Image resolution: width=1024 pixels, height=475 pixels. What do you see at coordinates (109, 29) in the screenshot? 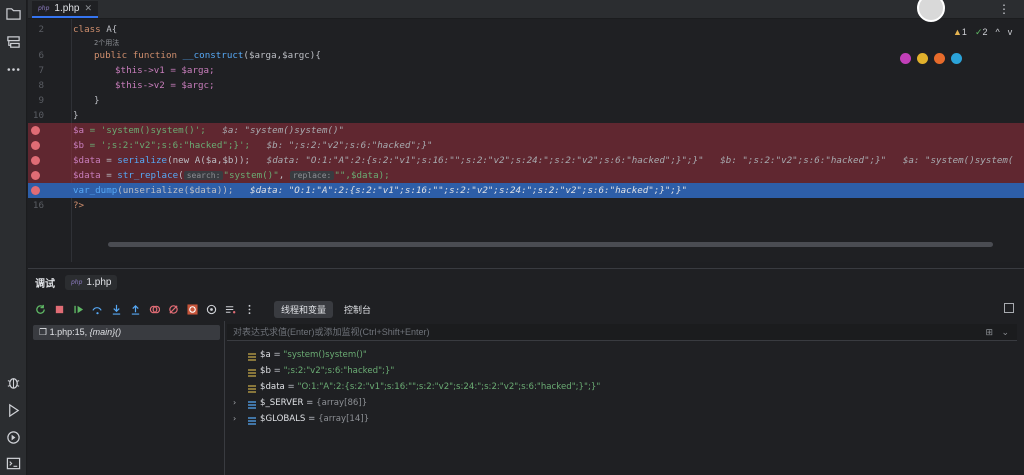
I see `code-text: A{` at bounding box center [109, 29].